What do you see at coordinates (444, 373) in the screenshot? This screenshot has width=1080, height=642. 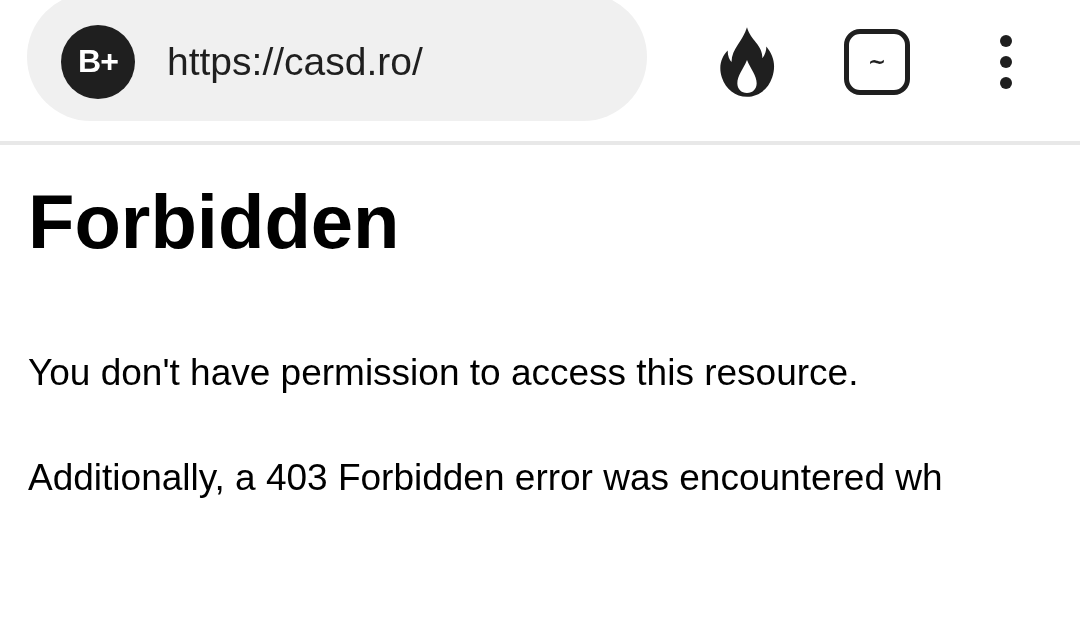 I see `paragraph: You don't have permission to access this resource.` at bounding box center [444, 373].